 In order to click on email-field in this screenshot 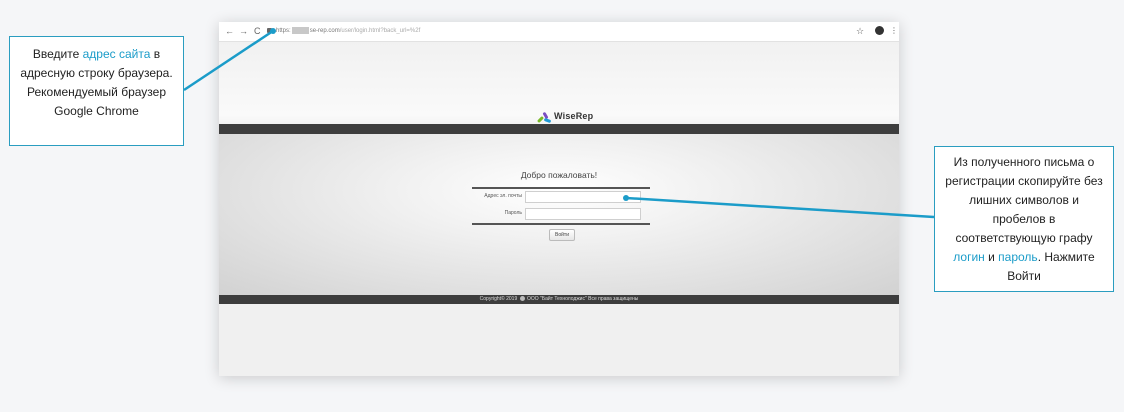, I will do `click(583, 197)`.